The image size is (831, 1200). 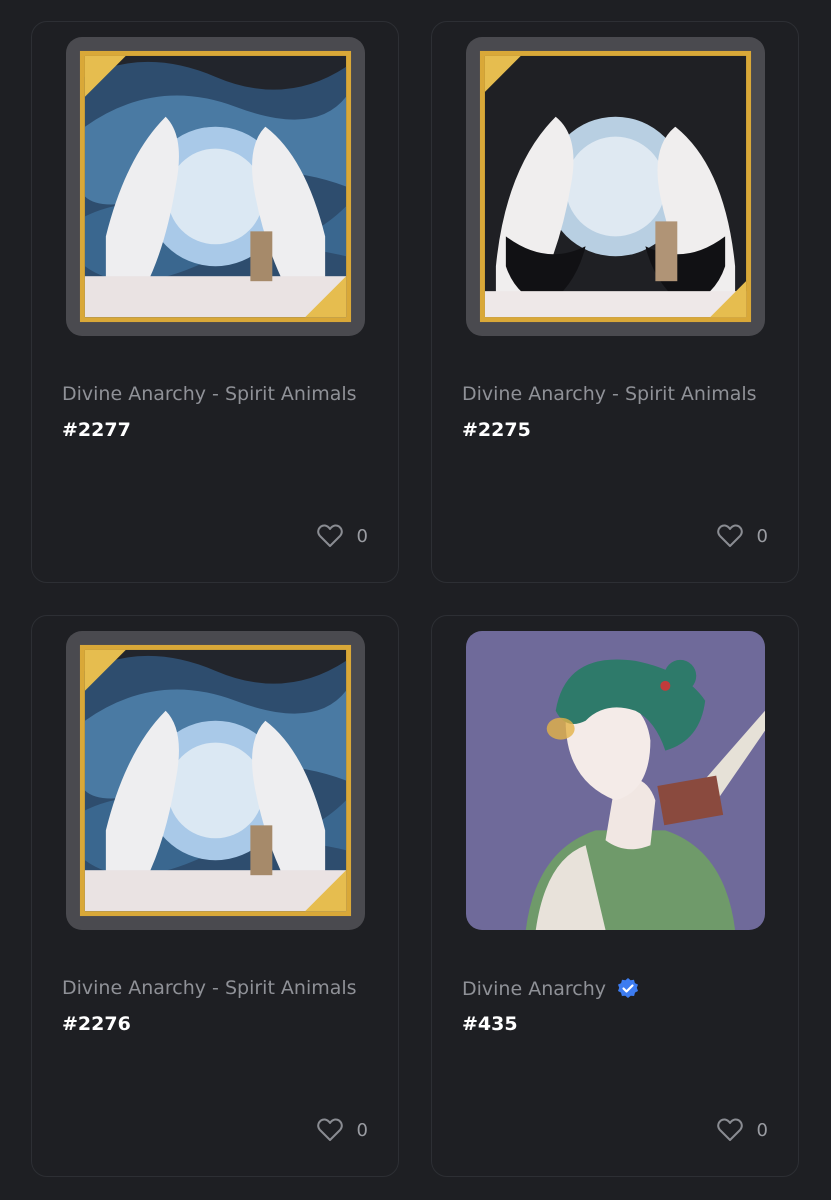 I want to click on verified-badge-icon, so click(x=628, y=988).